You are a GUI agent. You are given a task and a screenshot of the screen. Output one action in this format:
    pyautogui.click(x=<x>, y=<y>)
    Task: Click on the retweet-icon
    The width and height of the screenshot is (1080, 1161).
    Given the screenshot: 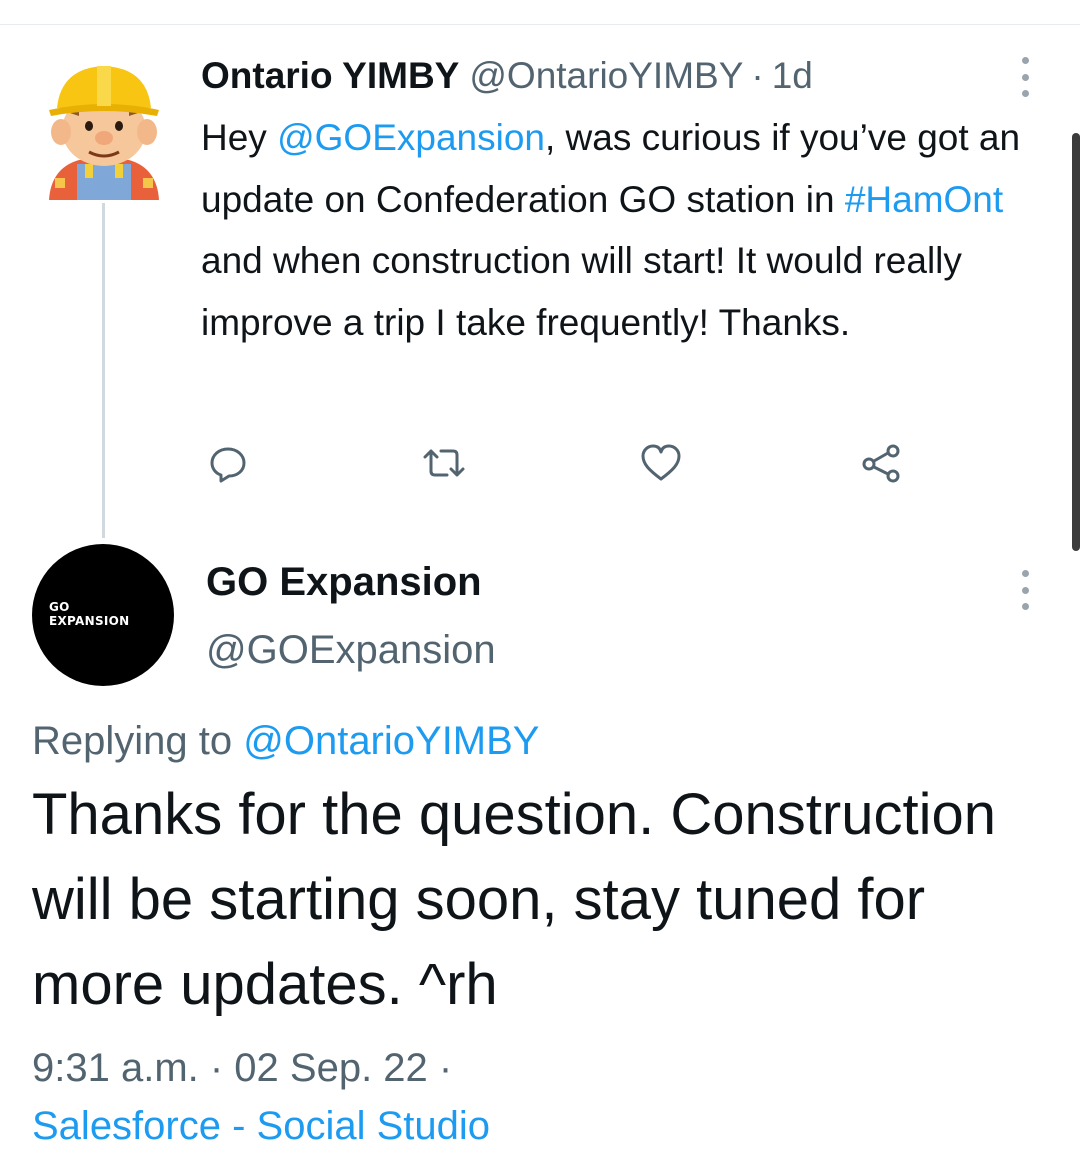 What is the action you would take?
    pyautogui.click(x=444, y=463)
    